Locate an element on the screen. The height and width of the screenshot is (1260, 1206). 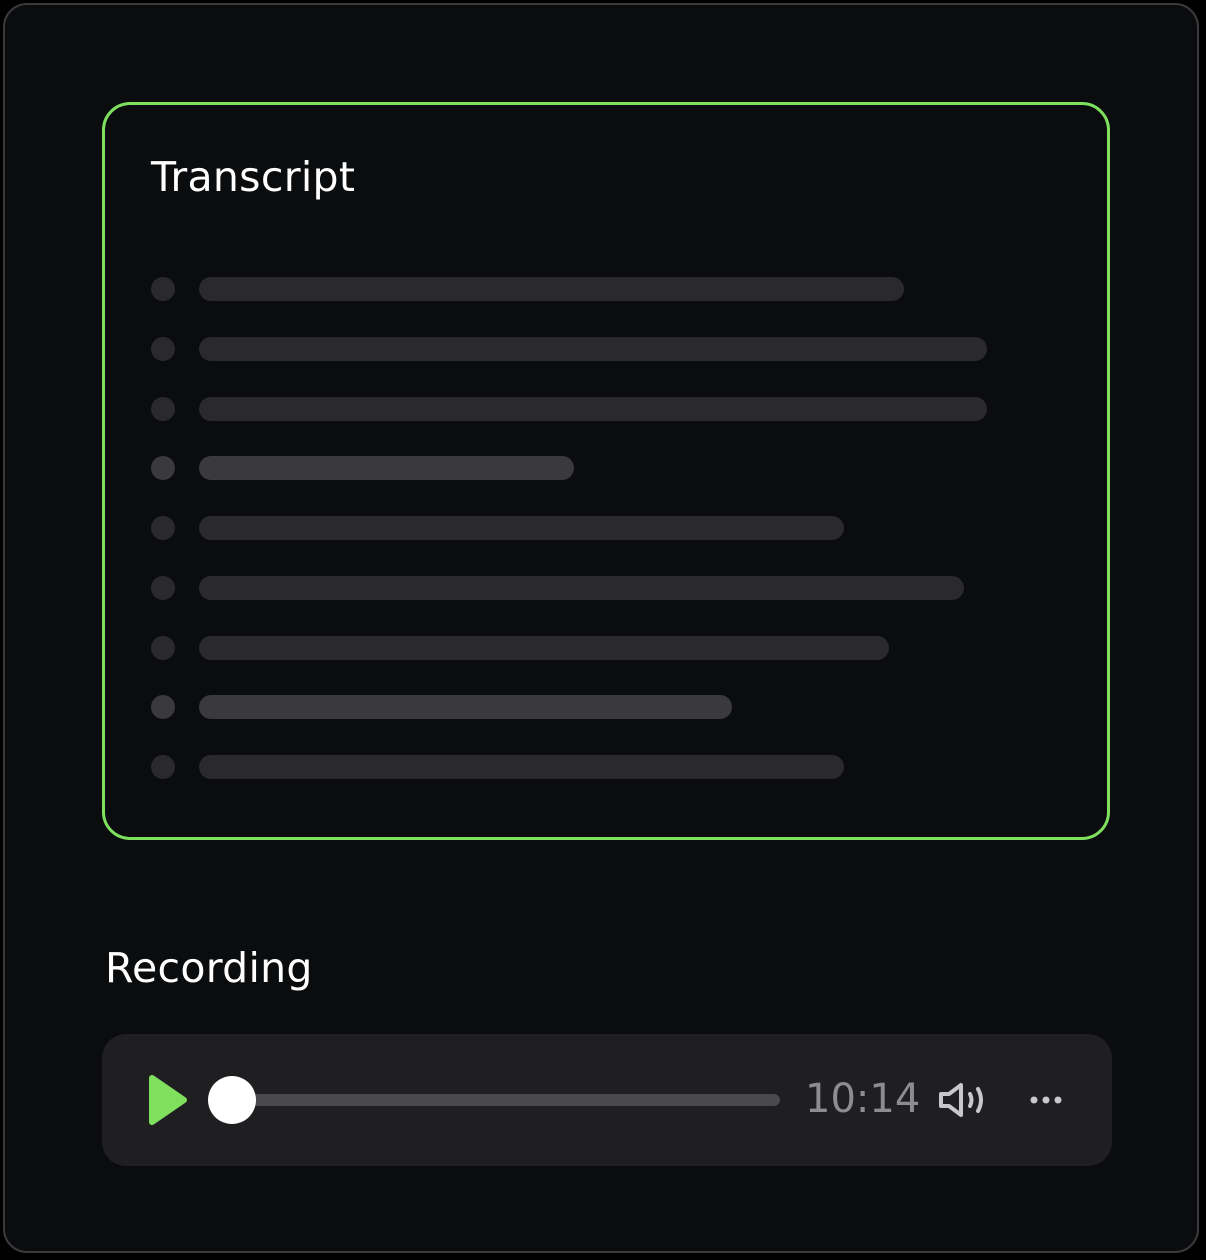
more-options-button is located at coordinates (1046, 1100).